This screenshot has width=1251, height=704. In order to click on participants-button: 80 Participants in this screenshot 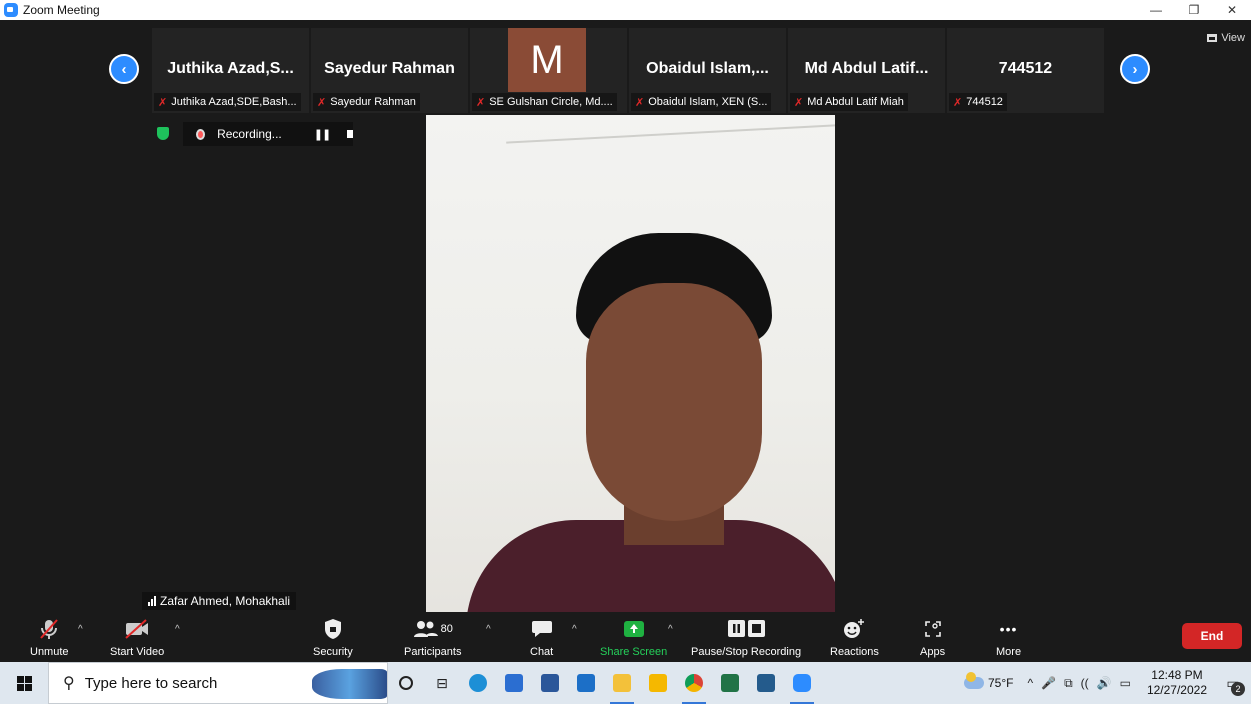, I will do `click(432, 637)`.